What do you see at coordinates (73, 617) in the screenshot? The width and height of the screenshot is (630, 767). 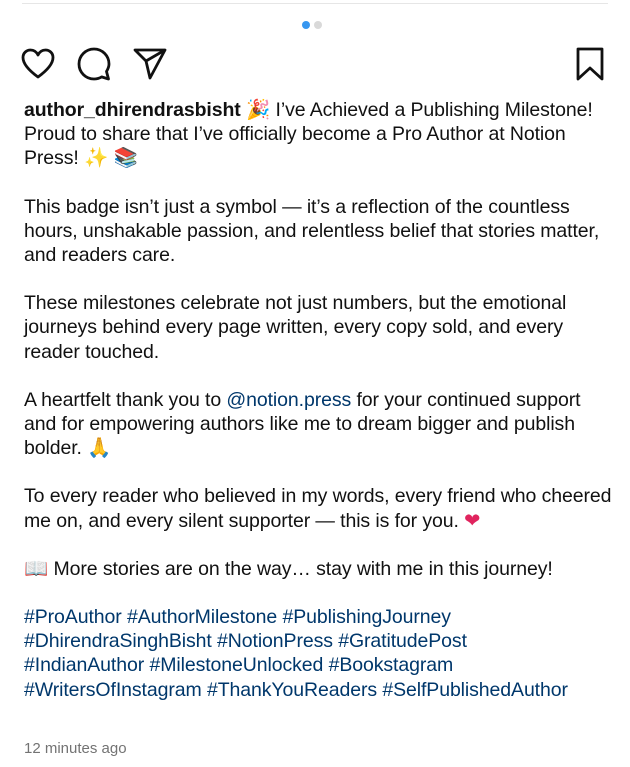 I see `hashtag-link: #ProAuthor` at bounding box center [73, 617].